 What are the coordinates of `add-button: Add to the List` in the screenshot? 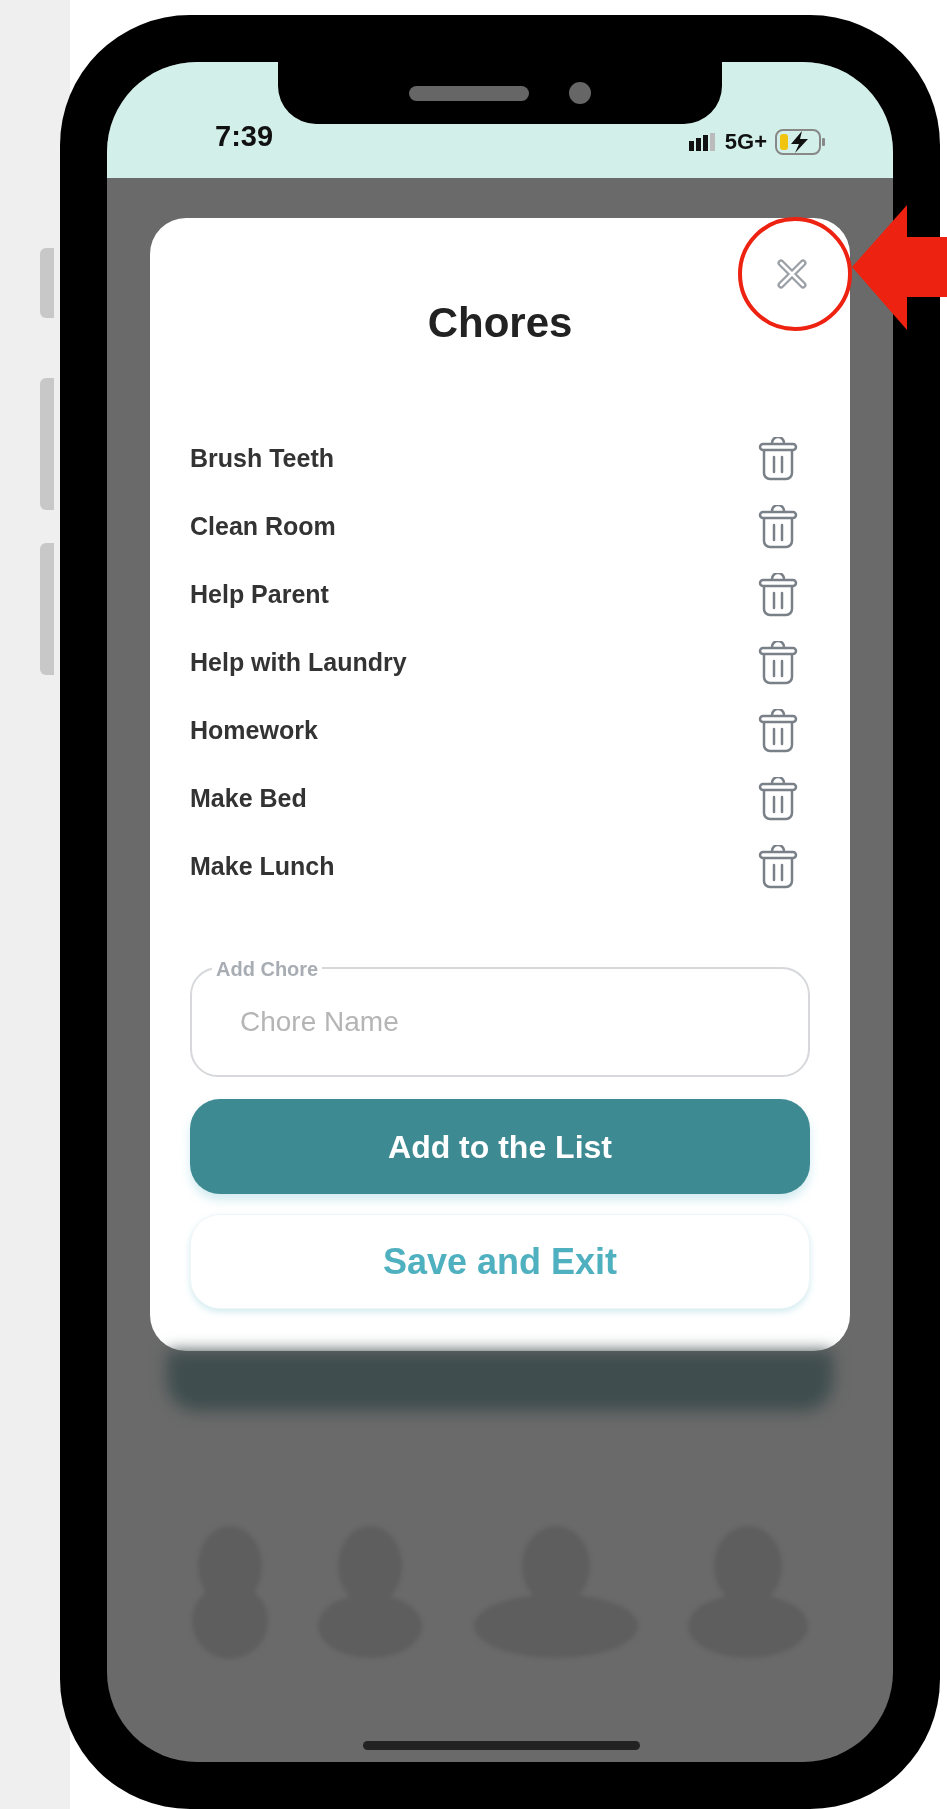 It's located at (500, 1146).